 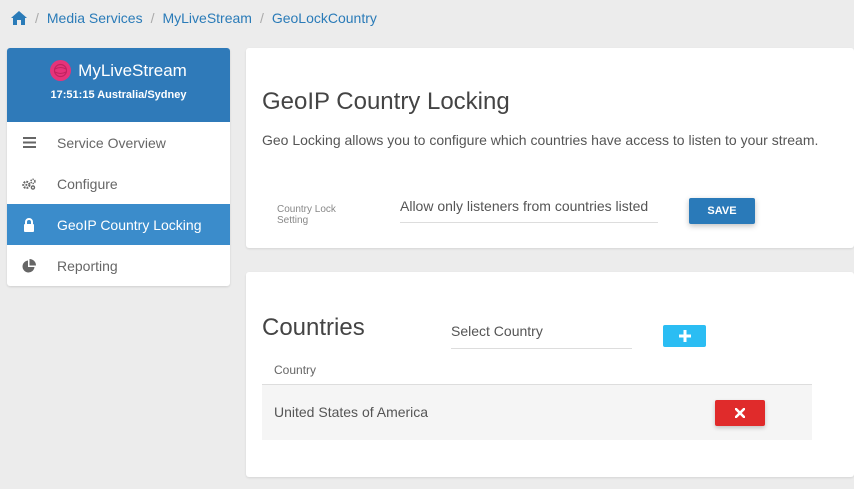 What do you see at coordinates (351, 412) in the screenshot?
I see `country-name-cell: United States of America` at bounding box center [351, 412].